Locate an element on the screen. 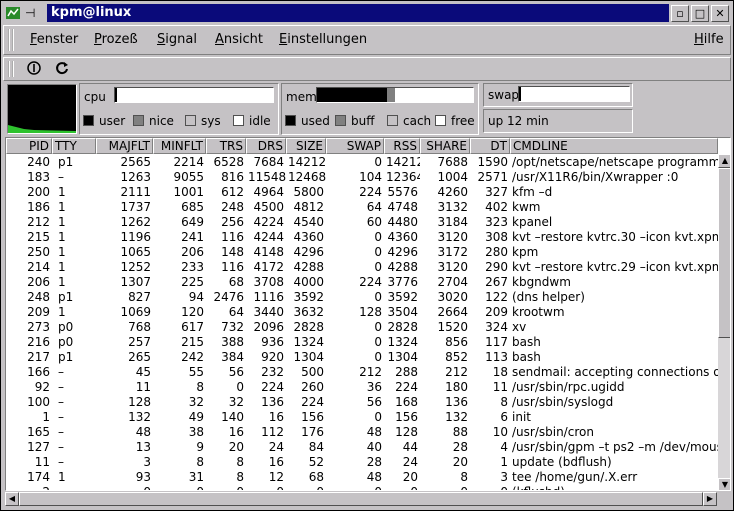 The height and width of the screenshot is (511, 734). cell-trs: 256 is located at coordinates (232, 222).